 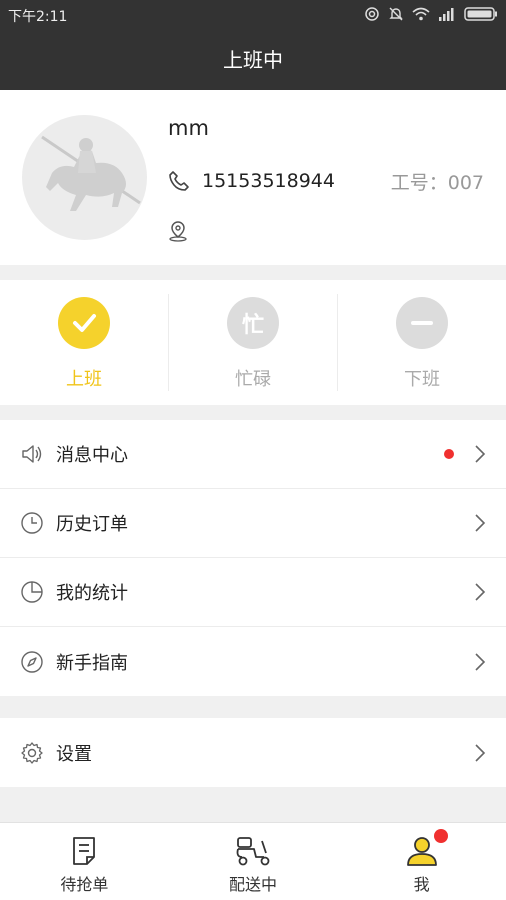 I want to click on menu-item-settings: 设置, so click(x=253, y=752).